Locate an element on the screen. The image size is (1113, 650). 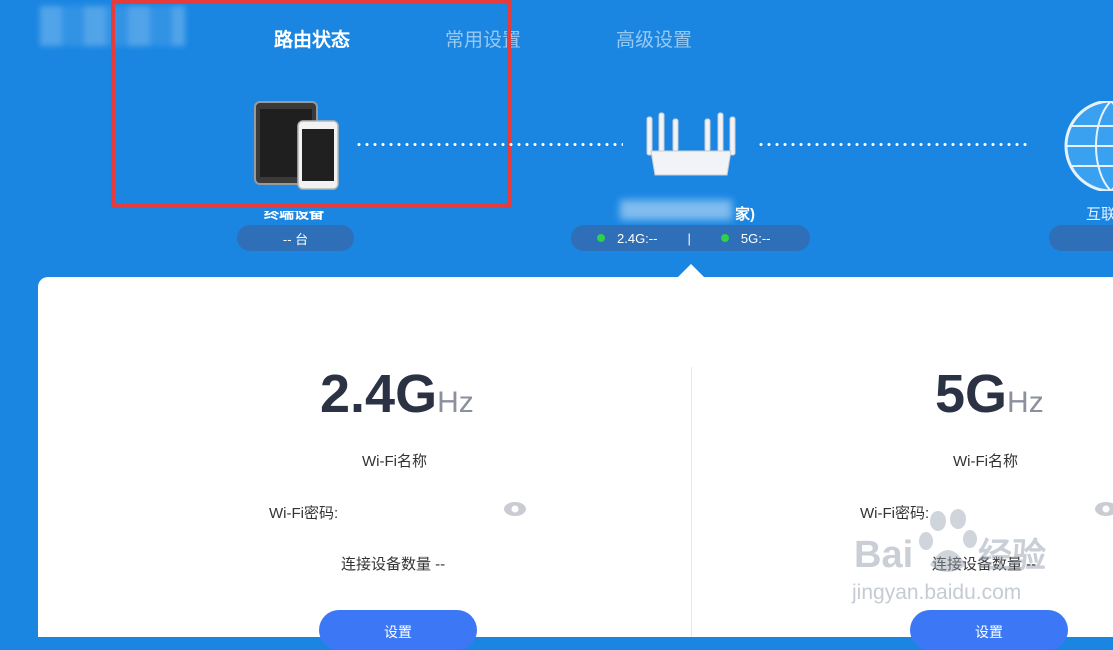
router-name: 家) is located at coordinates (745, 214).